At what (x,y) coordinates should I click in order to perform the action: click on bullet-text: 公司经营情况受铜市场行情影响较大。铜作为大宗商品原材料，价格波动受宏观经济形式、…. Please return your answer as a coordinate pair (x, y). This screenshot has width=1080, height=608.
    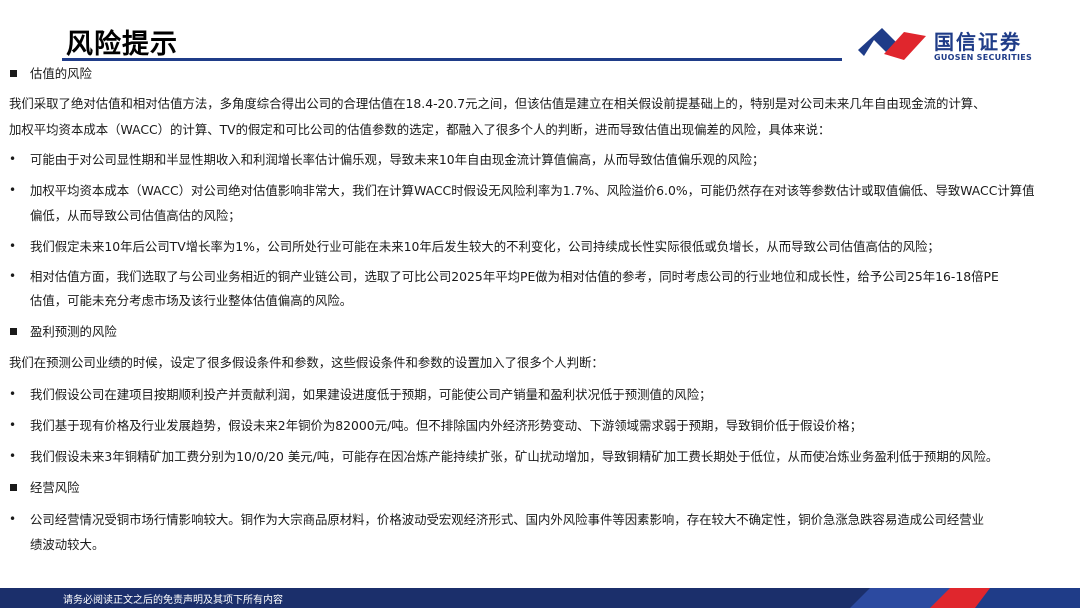
    Looking at the image, I should click on (507, 519).